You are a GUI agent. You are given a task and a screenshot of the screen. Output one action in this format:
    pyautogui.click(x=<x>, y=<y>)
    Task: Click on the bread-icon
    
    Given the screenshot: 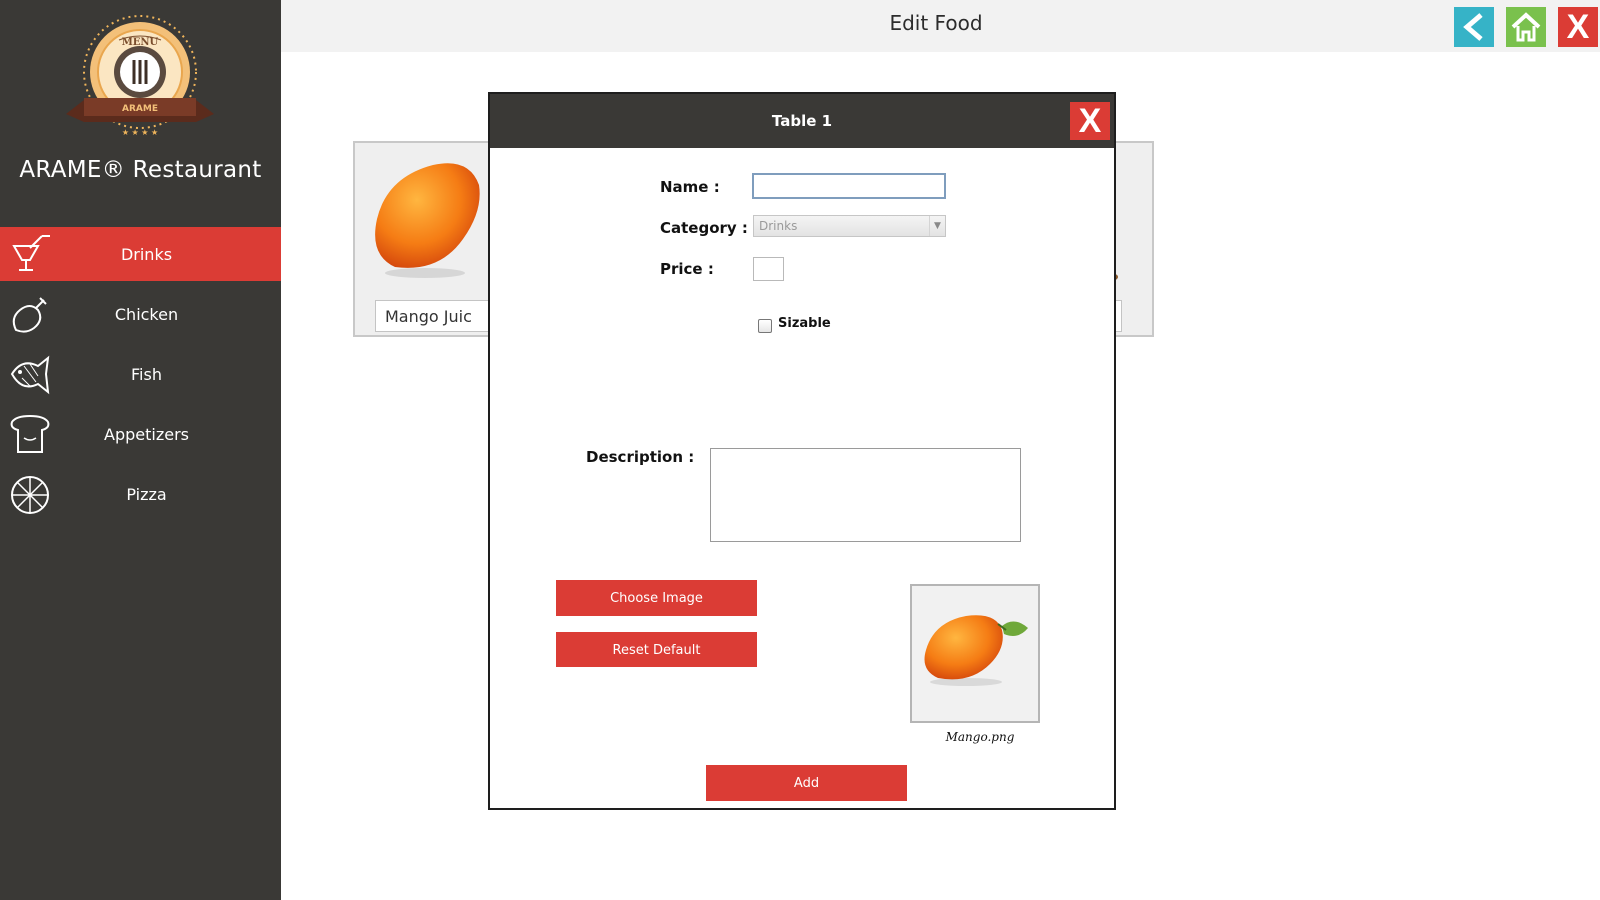 What is the action you would take?
    pyautogui.click(x=30, y=433)
    